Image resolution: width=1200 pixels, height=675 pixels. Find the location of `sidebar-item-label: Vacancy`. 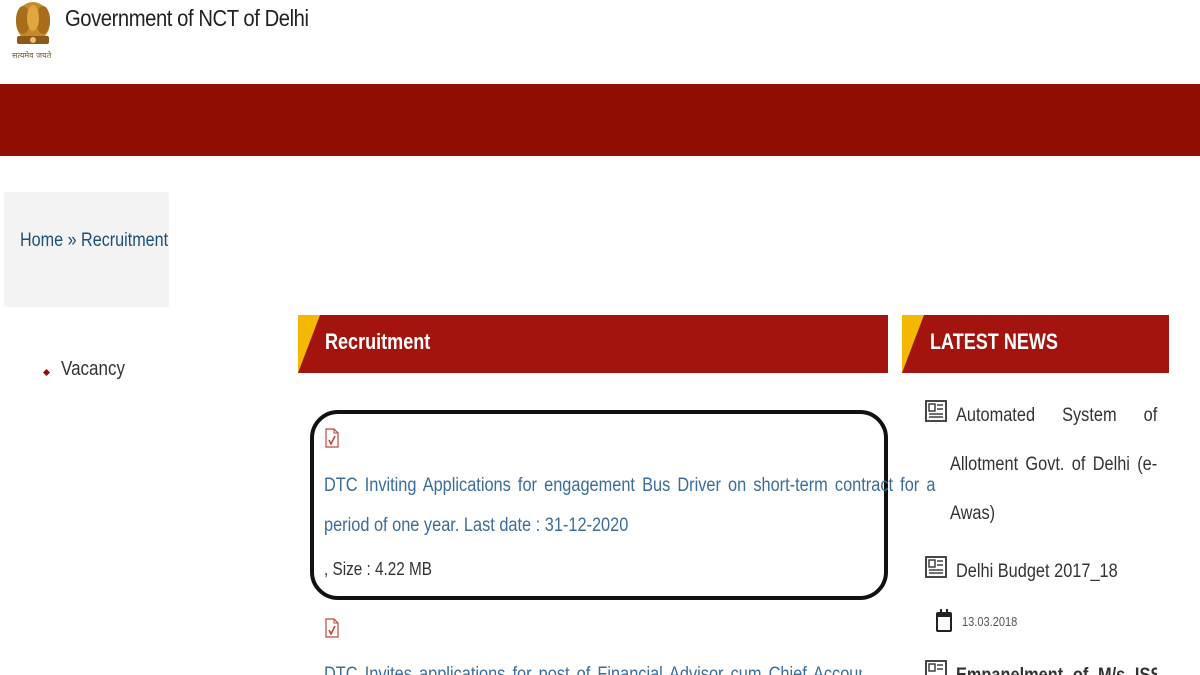

sidebar-item-label: Vacancy is located at coordinates (93, 369).